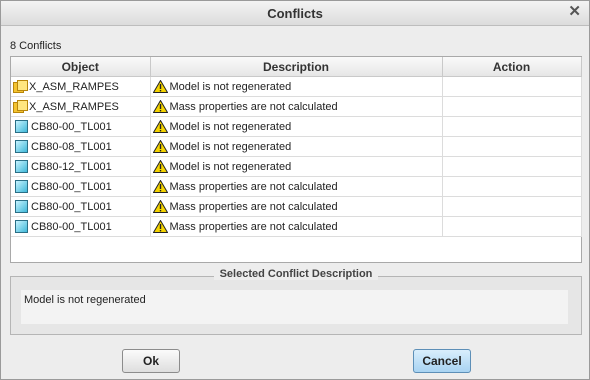 This screenshot has width=590, height=380. I want to click on close-icon: ✕, so click(574, 12).